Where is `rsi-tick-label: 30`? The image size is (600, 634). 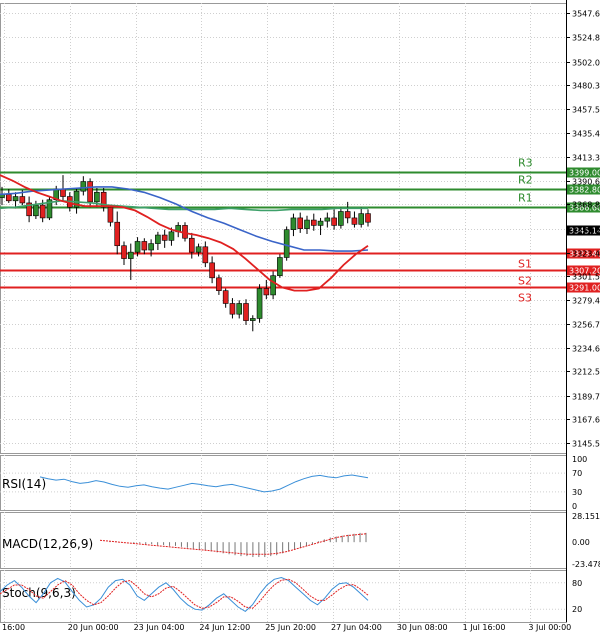
rsi-tick-label: 30 is located at coordinates (577, 492).